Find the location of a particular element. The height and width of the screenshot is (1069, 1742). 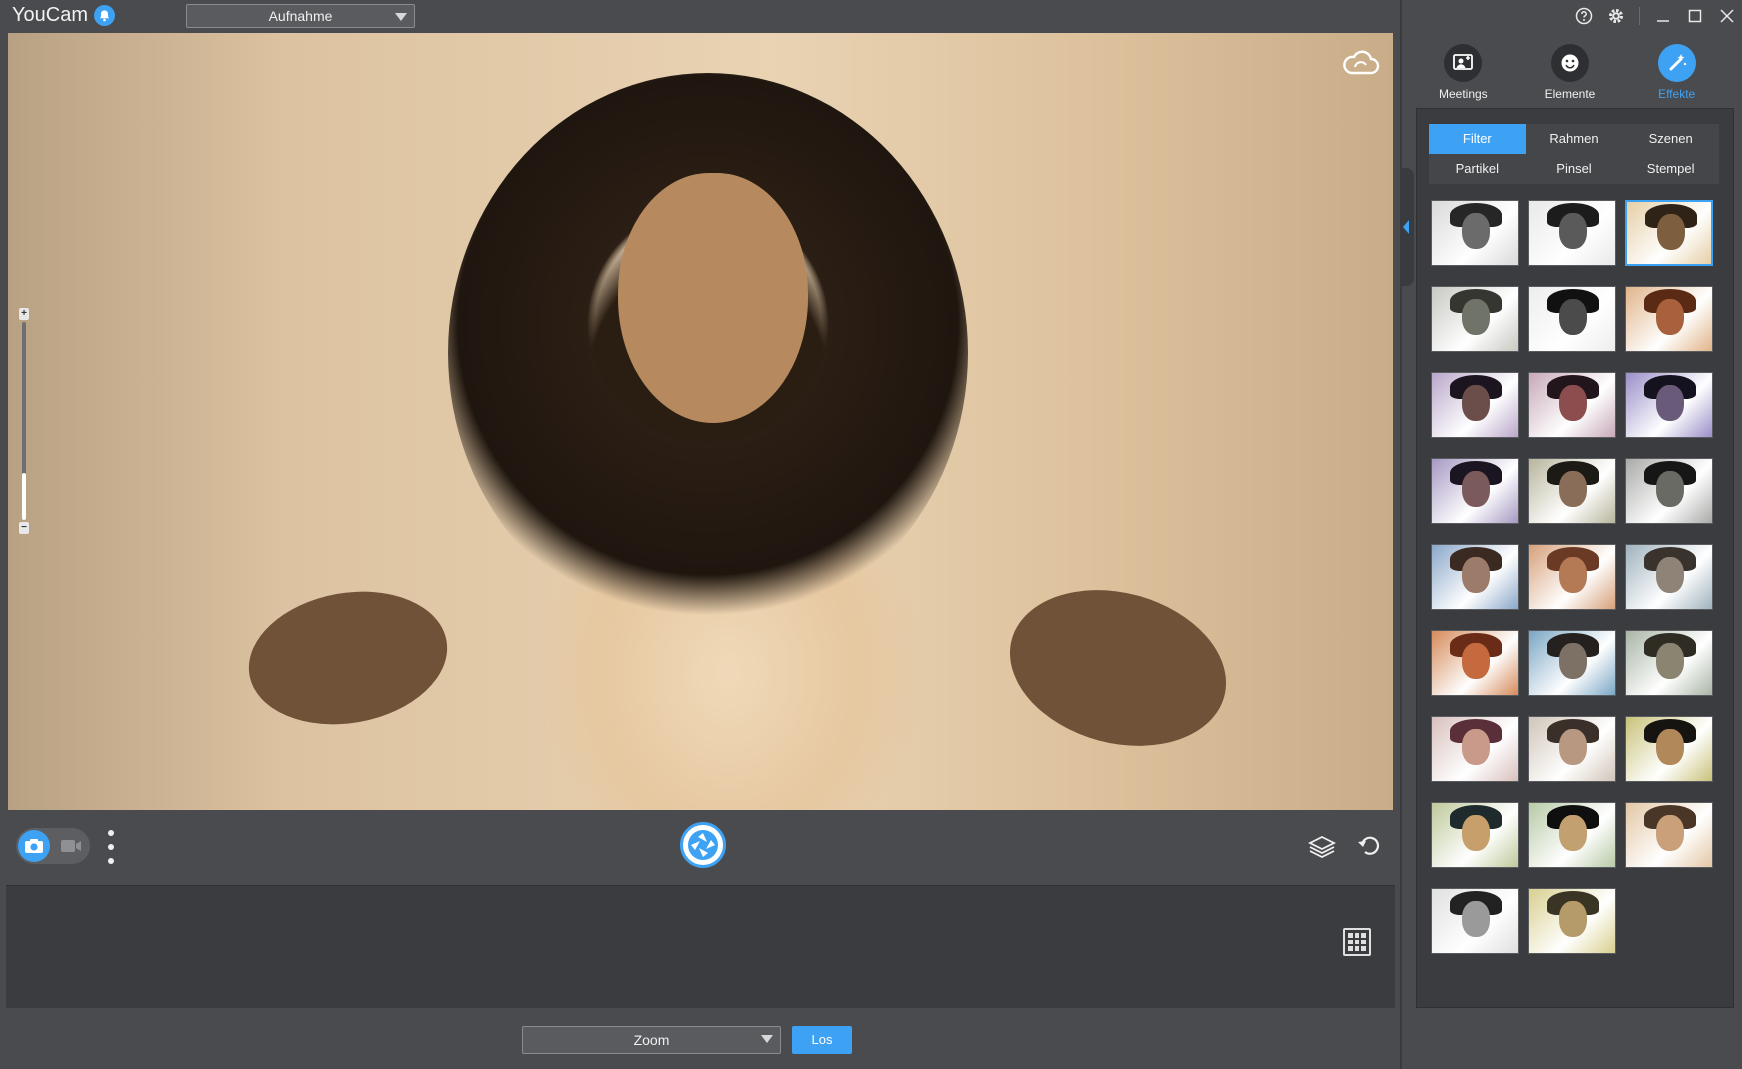

zoom-slider-handle is located at coordinates (24, 496).